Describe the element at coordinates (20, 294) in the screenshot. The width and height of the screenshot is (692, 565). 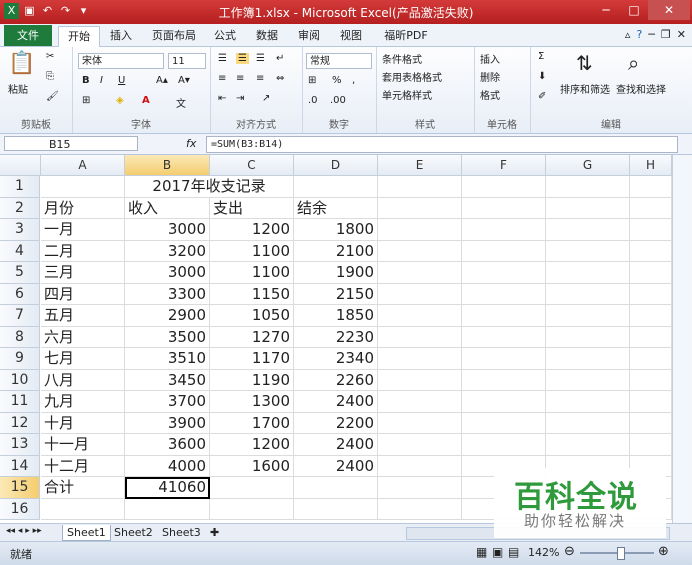
I see `row-header: 6` at that location.